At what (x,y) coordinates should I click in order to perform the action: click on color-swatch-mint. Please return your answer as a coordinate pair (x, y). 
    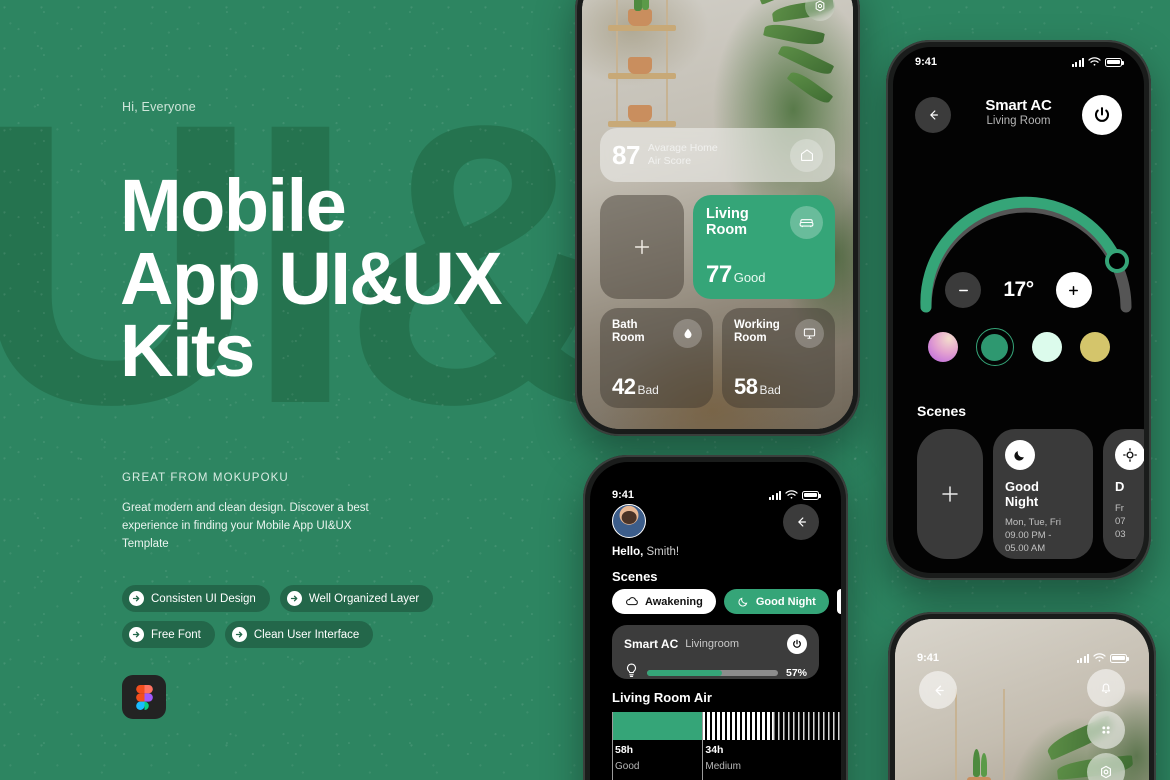
    Looking at the image, I should click on (1046, 347).